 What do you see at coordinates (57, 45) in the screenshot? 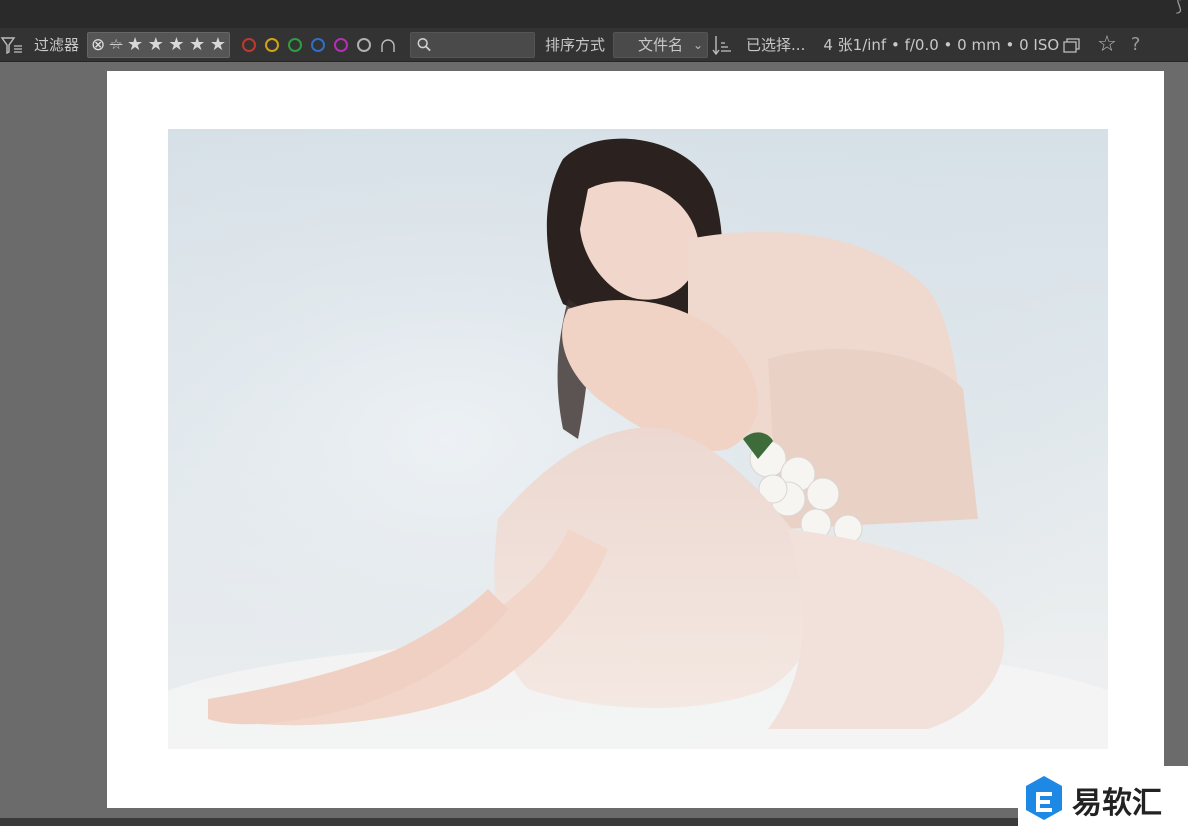
I see `filter-label: 过滤器` at bounding box center [57, 45].